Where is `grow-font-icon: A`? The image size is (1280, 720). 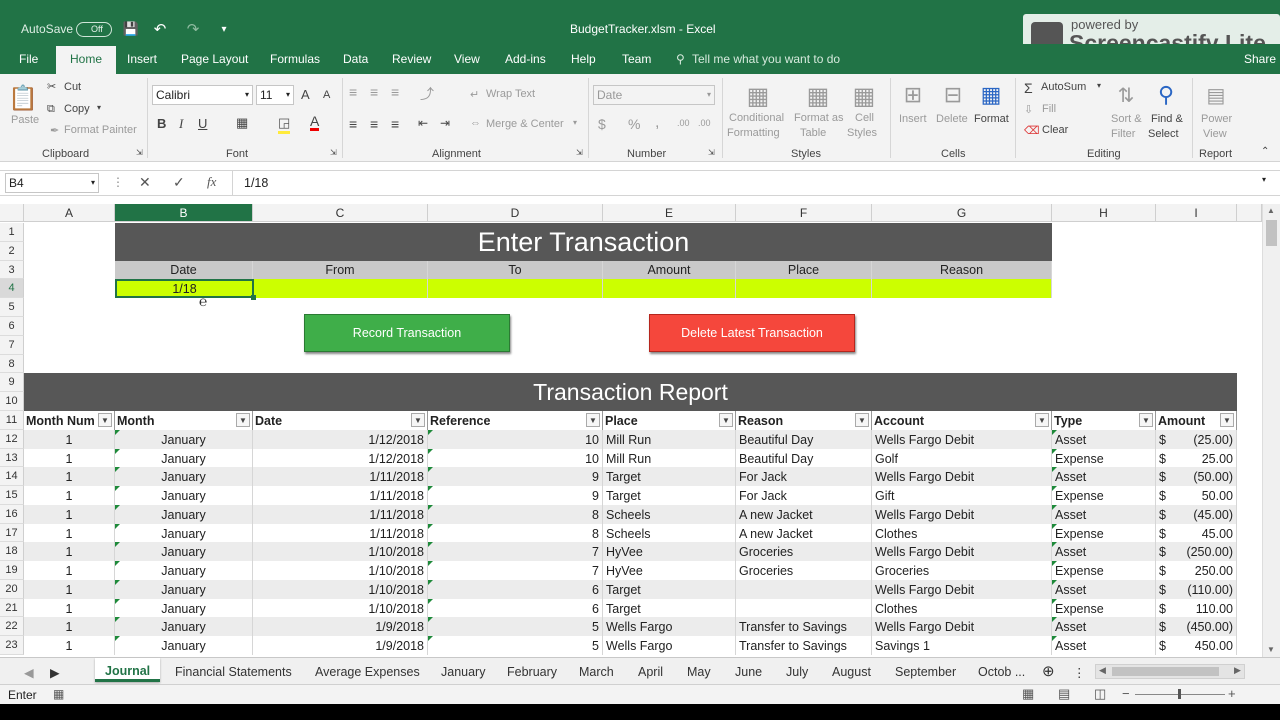
grow-font-icon: A is located at coordinates (305, 94).